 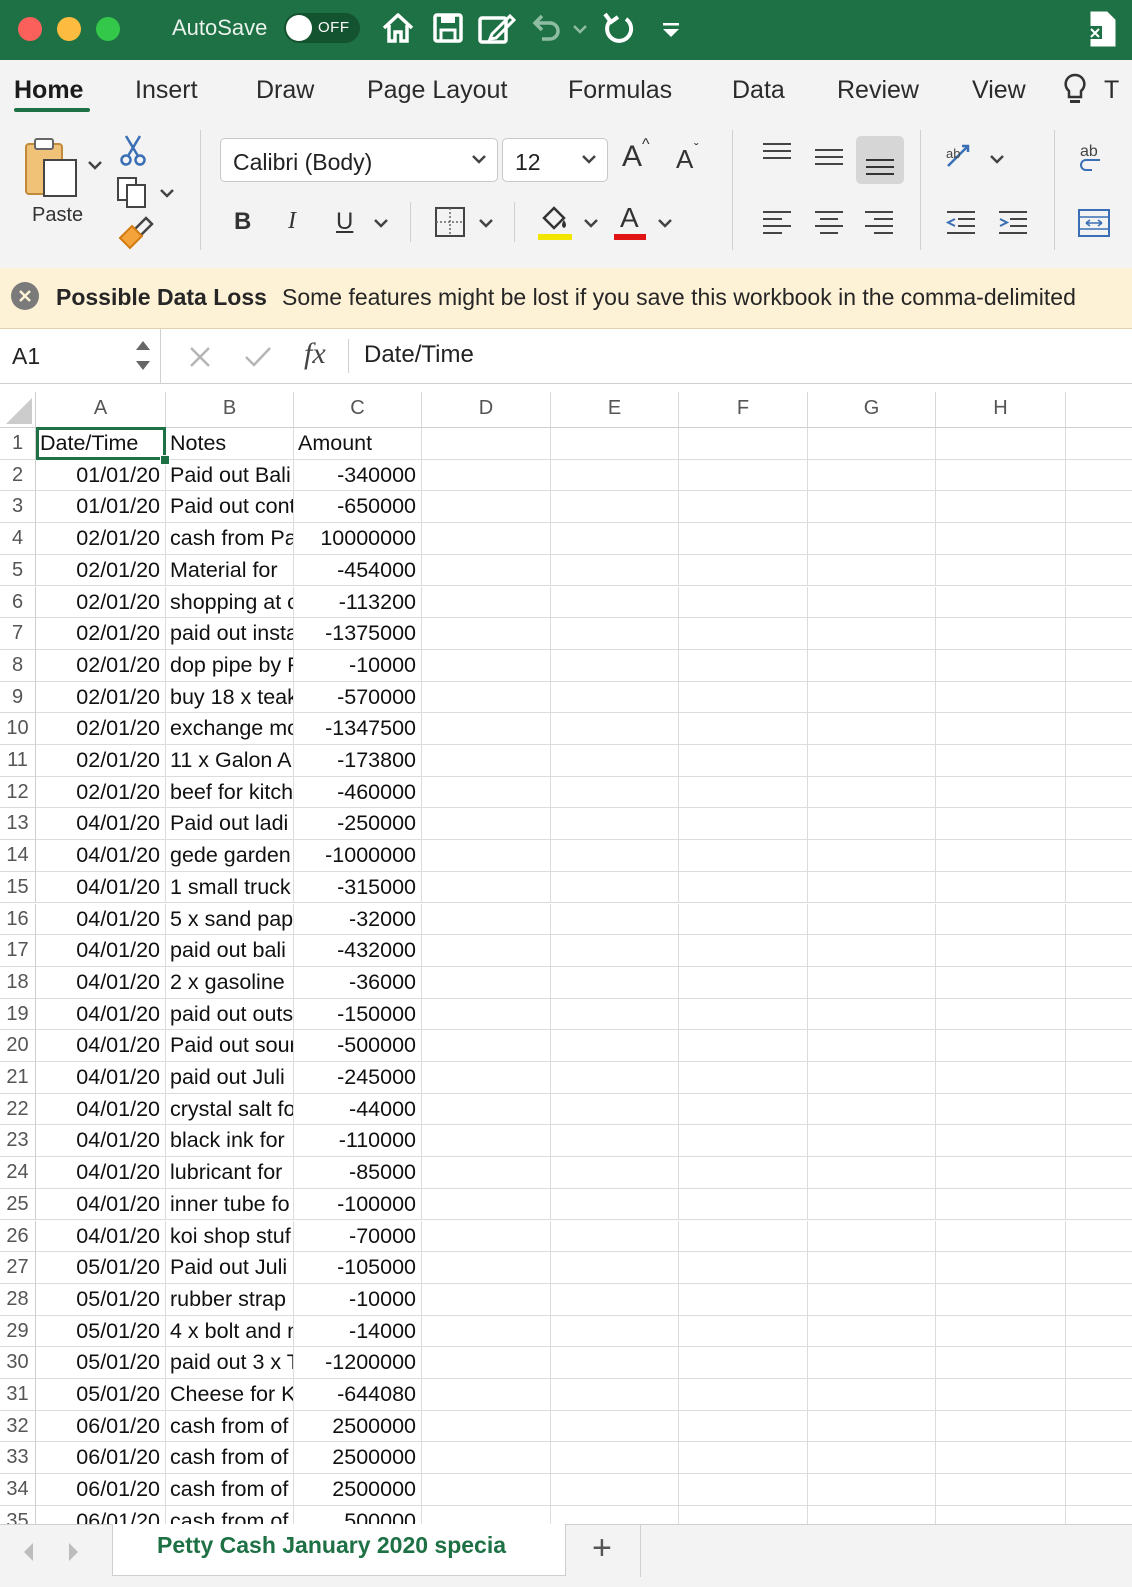 What do you see at coordinates (230, 634) in the screenshot?
I see `cell: paid out insta` at bounding box center [230, 634].